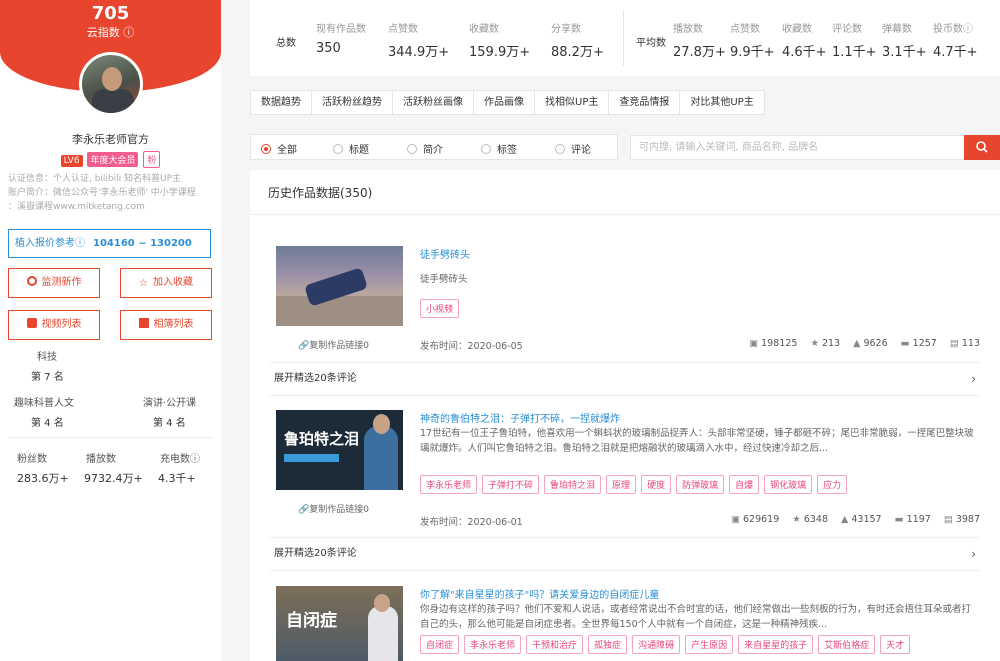  What do you see at coordinates (266, 149) in the screenshot?
I see `radio-selected` at bounding box center [266, 149].